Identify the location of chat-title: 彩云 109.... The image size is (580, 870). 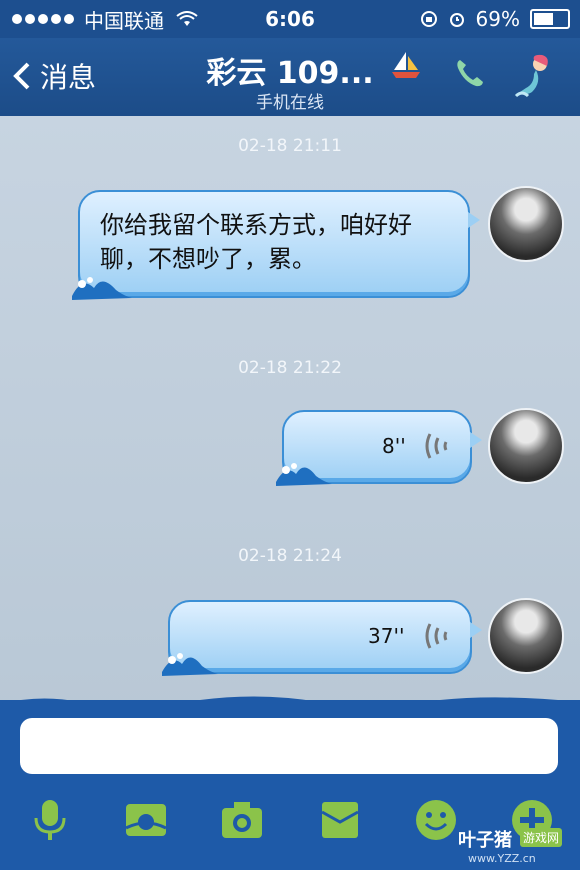
(290, 73).